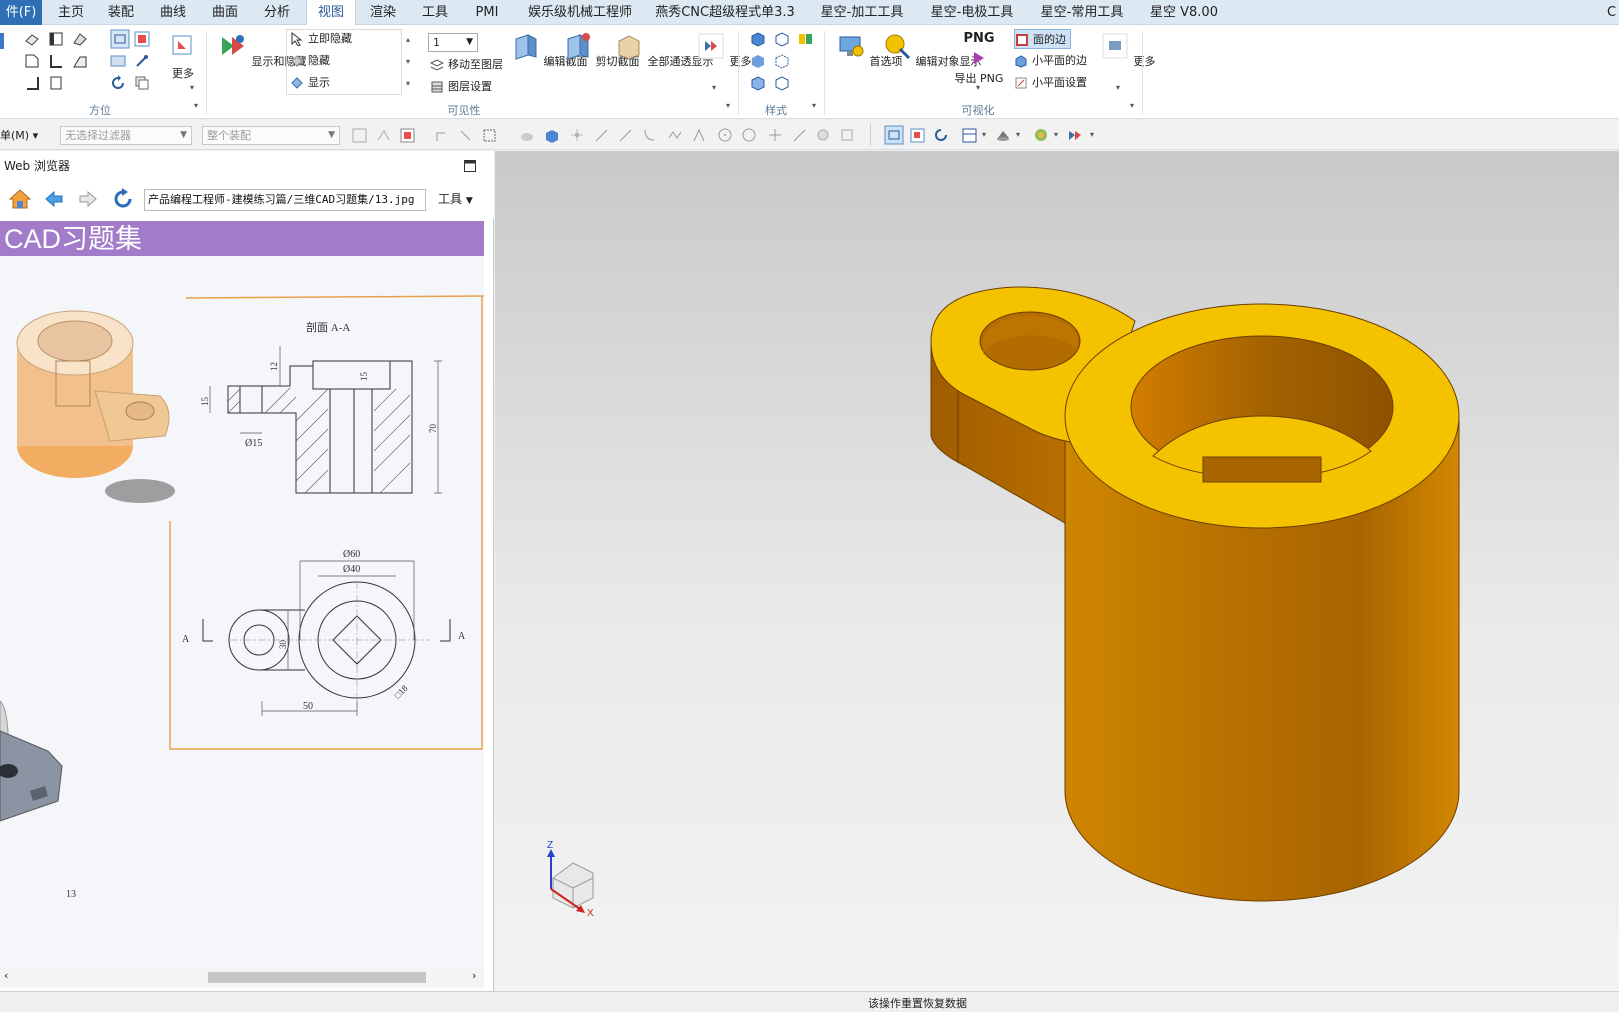 The height and width of the screenshot is (1012, 1619). I want to click on intersect-filter-icon, so click(699, 135).